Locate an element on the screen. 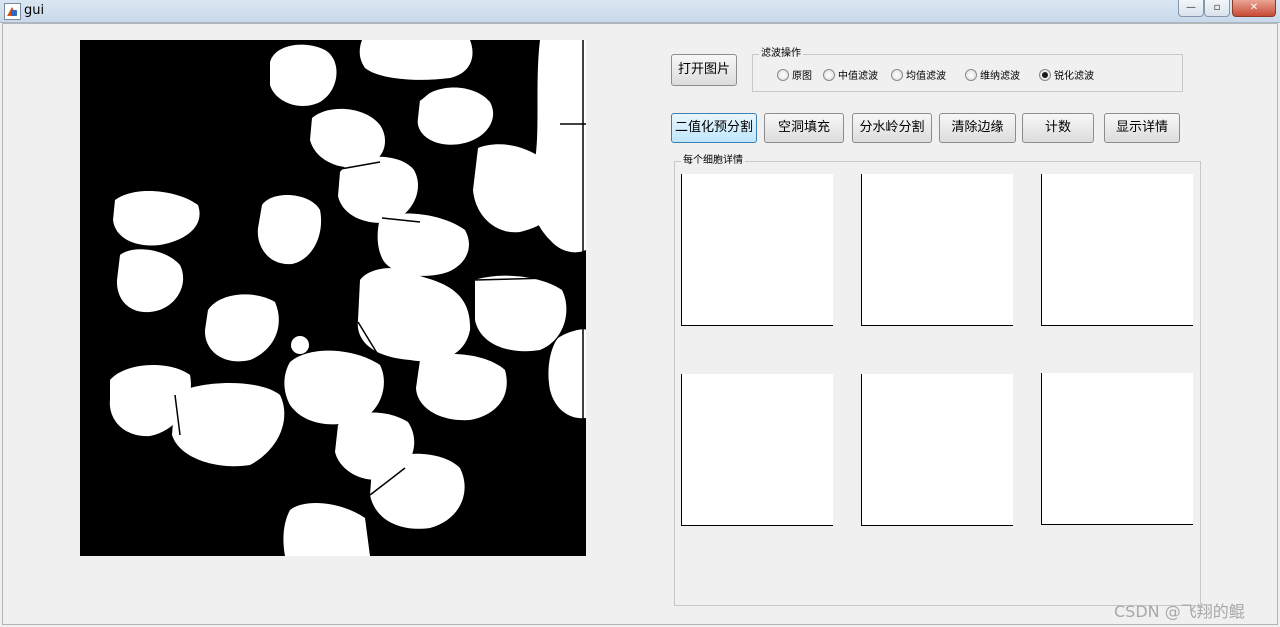 This screenshot has height=627, width=1280. close-button: ✕ is located at coordinates (1254, 8).